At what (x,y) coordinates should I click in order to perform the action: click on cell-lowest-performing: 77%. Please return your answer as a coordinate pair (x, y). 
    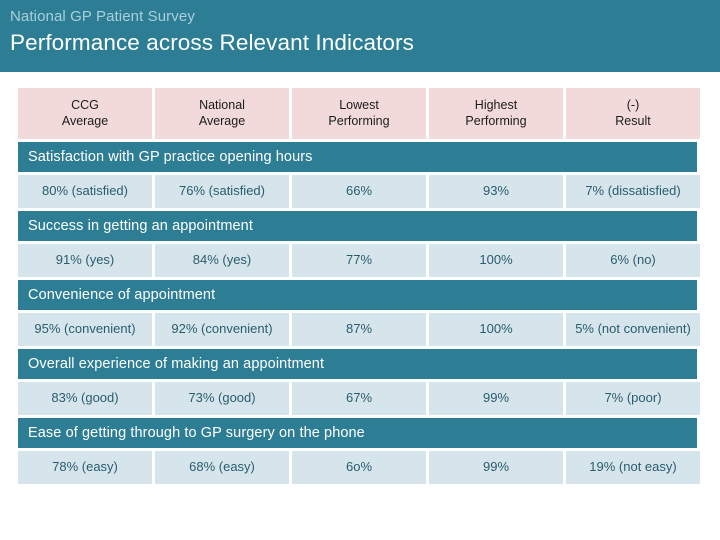
    Looking at the image, I should click on (359, 260).